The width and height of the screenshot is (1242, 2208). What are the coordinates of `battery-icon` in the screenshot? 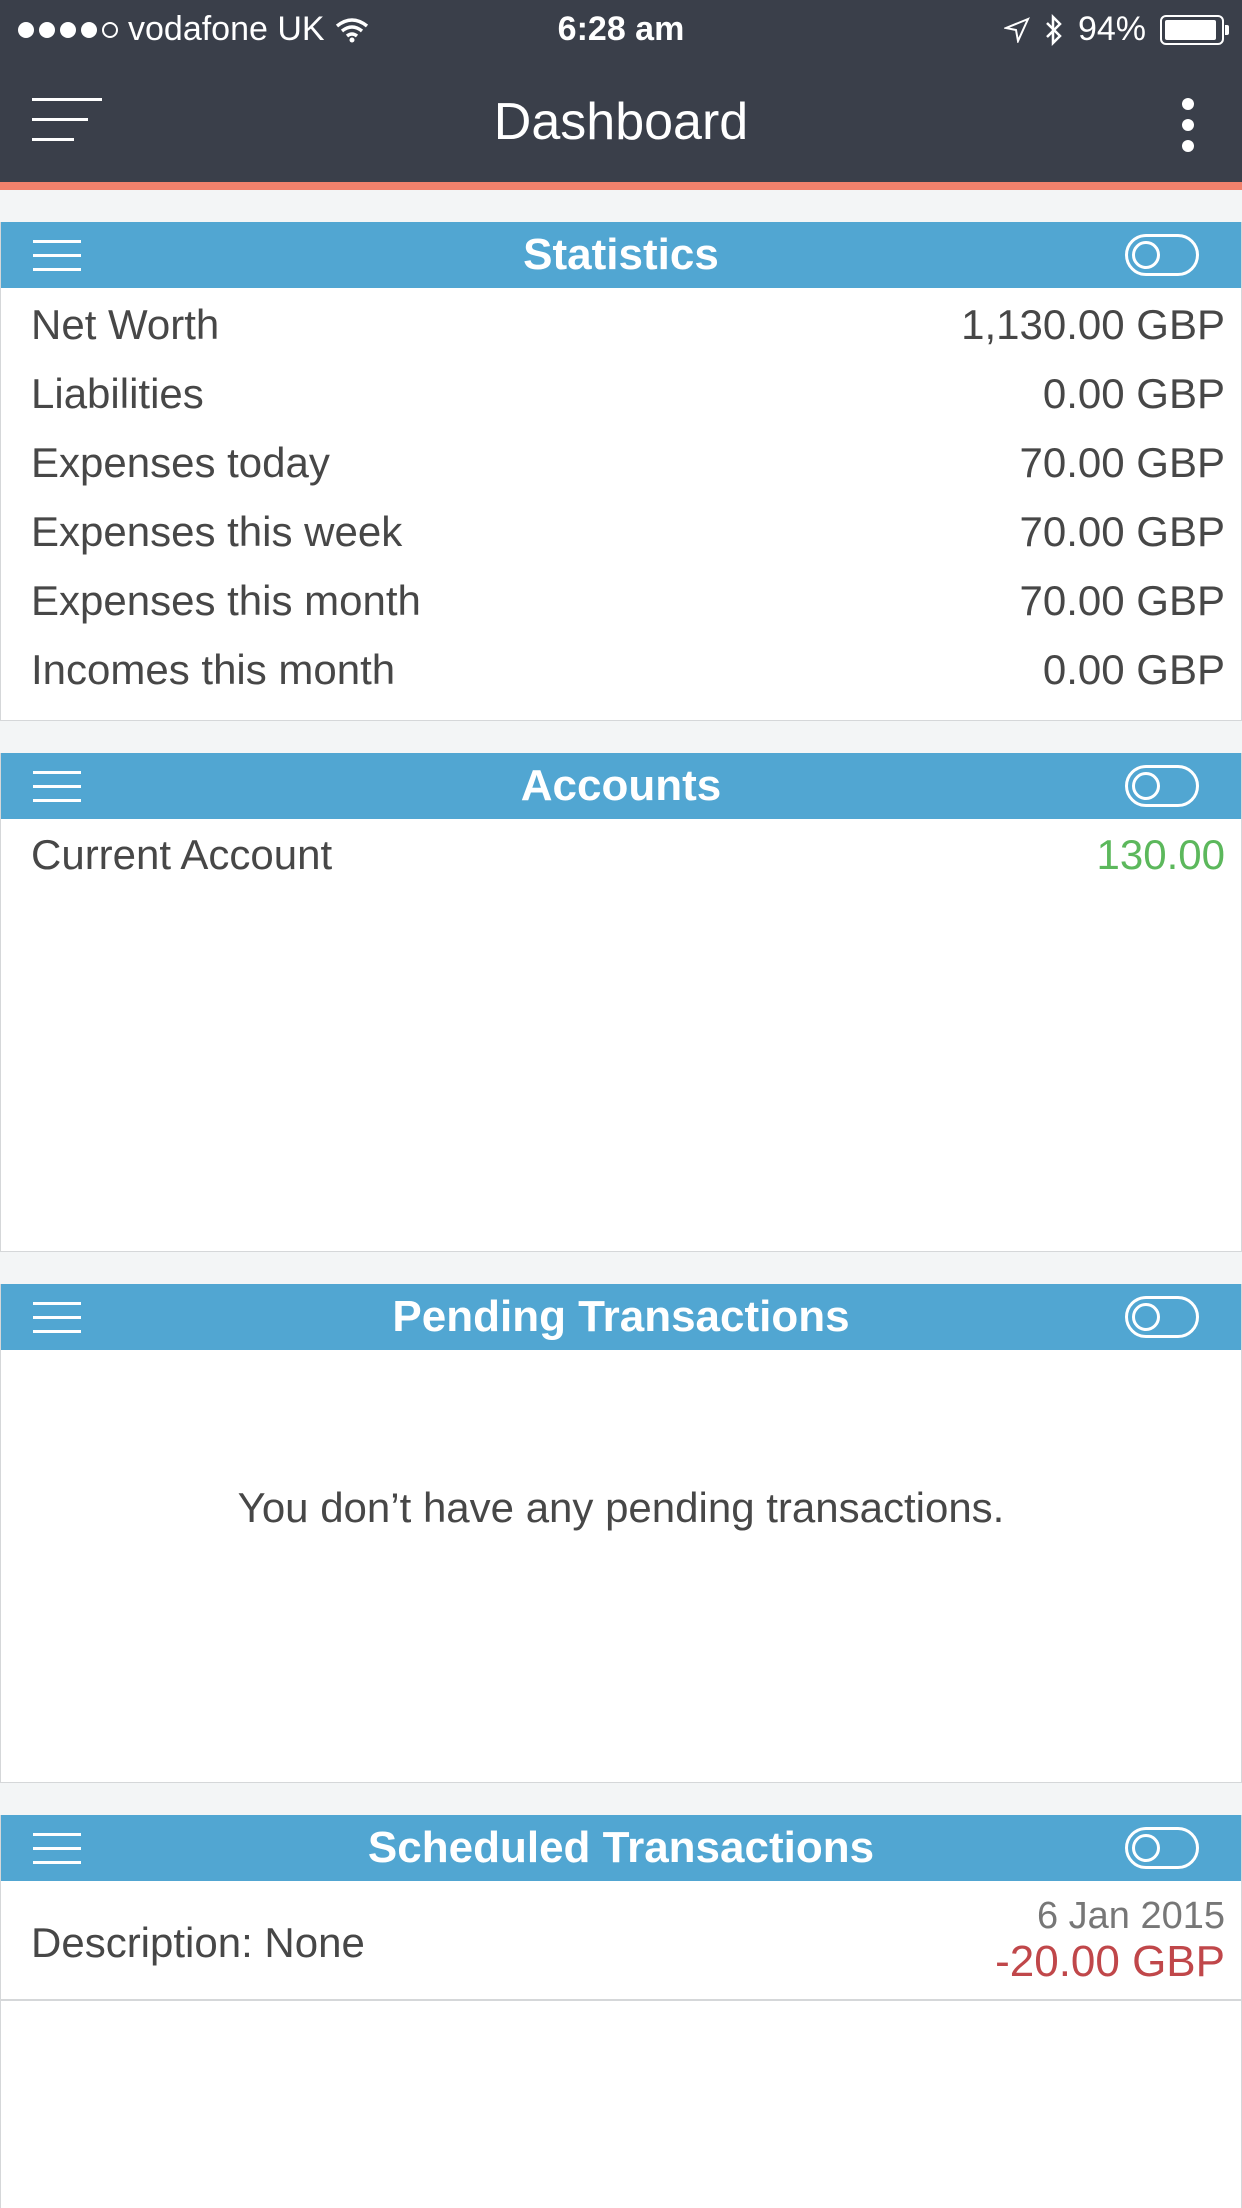 It's located at (1194, 29).